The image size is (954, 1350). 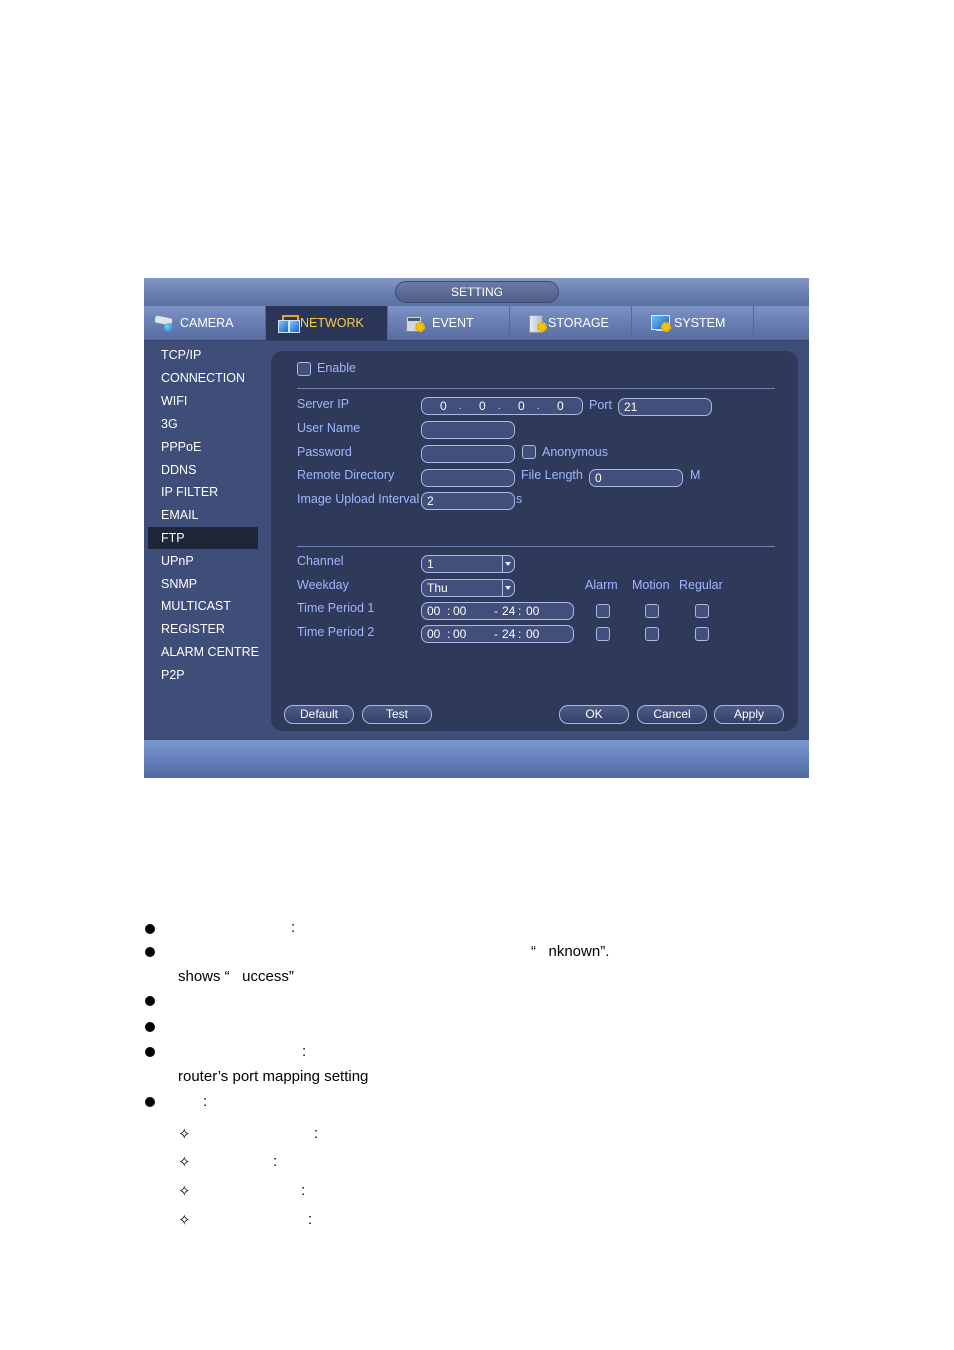 What do you see at coordinates (603, 634) in the screenshot?
I see `period-2-alarm-checkbox` at bounding box center [603, 634].